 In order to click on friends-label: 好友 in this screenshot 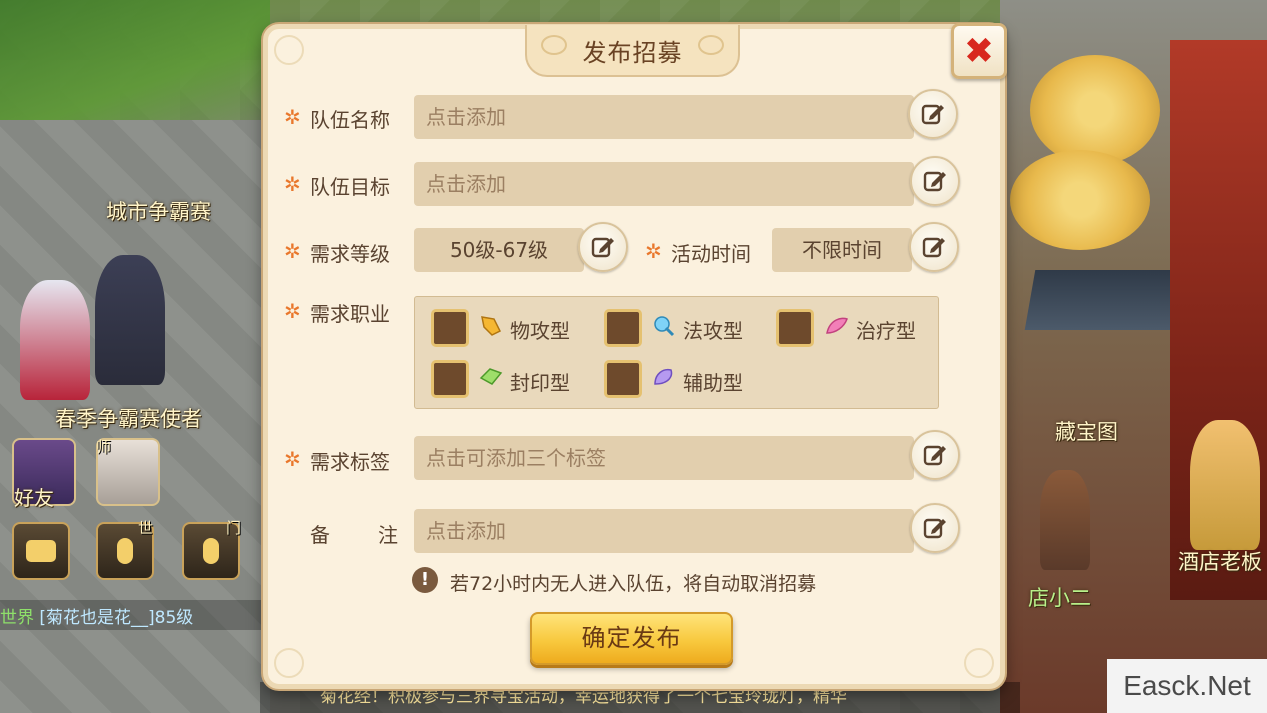, I will do `click(34, 498)`.